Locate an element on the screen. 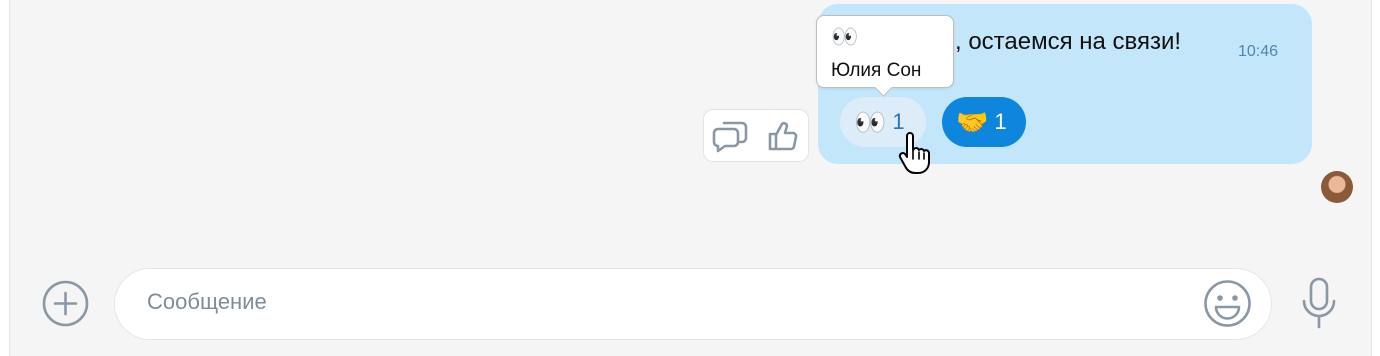  thumbs-up-icon is located at coordinates (783, 135).